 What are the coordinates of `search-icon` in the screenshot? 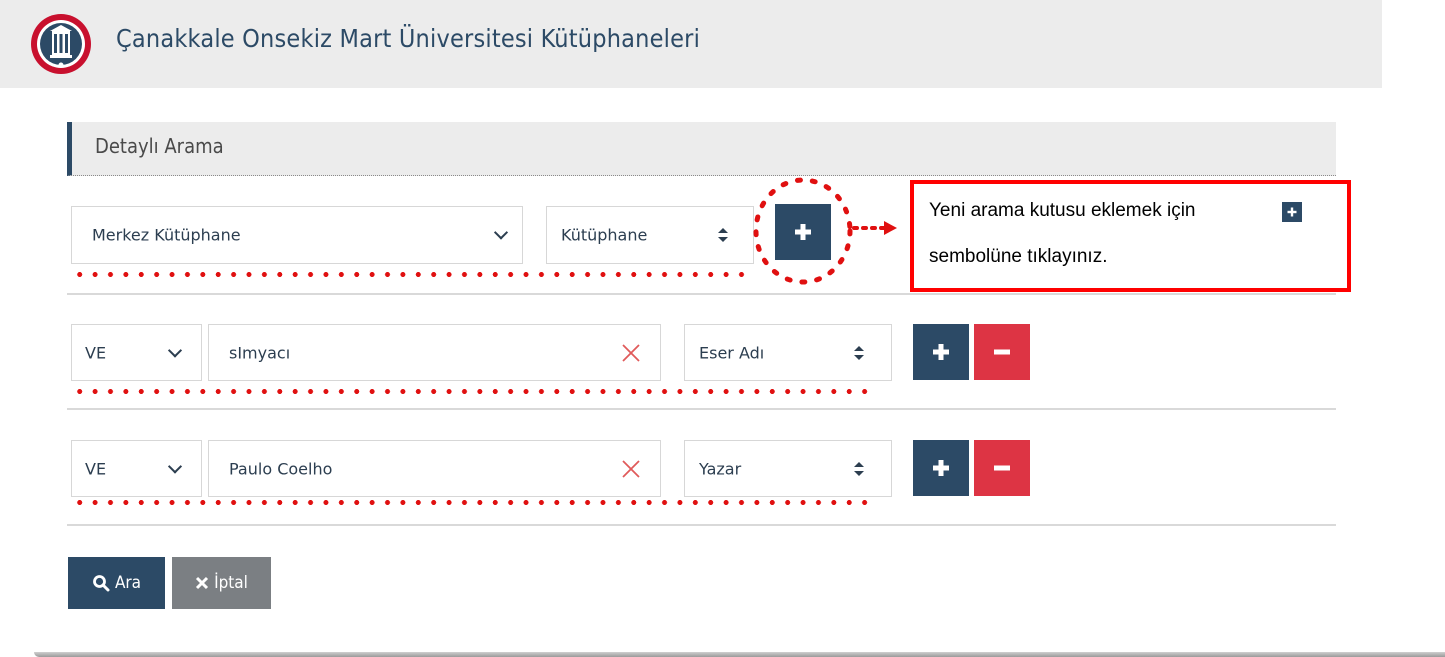 It's located at (101, 583).